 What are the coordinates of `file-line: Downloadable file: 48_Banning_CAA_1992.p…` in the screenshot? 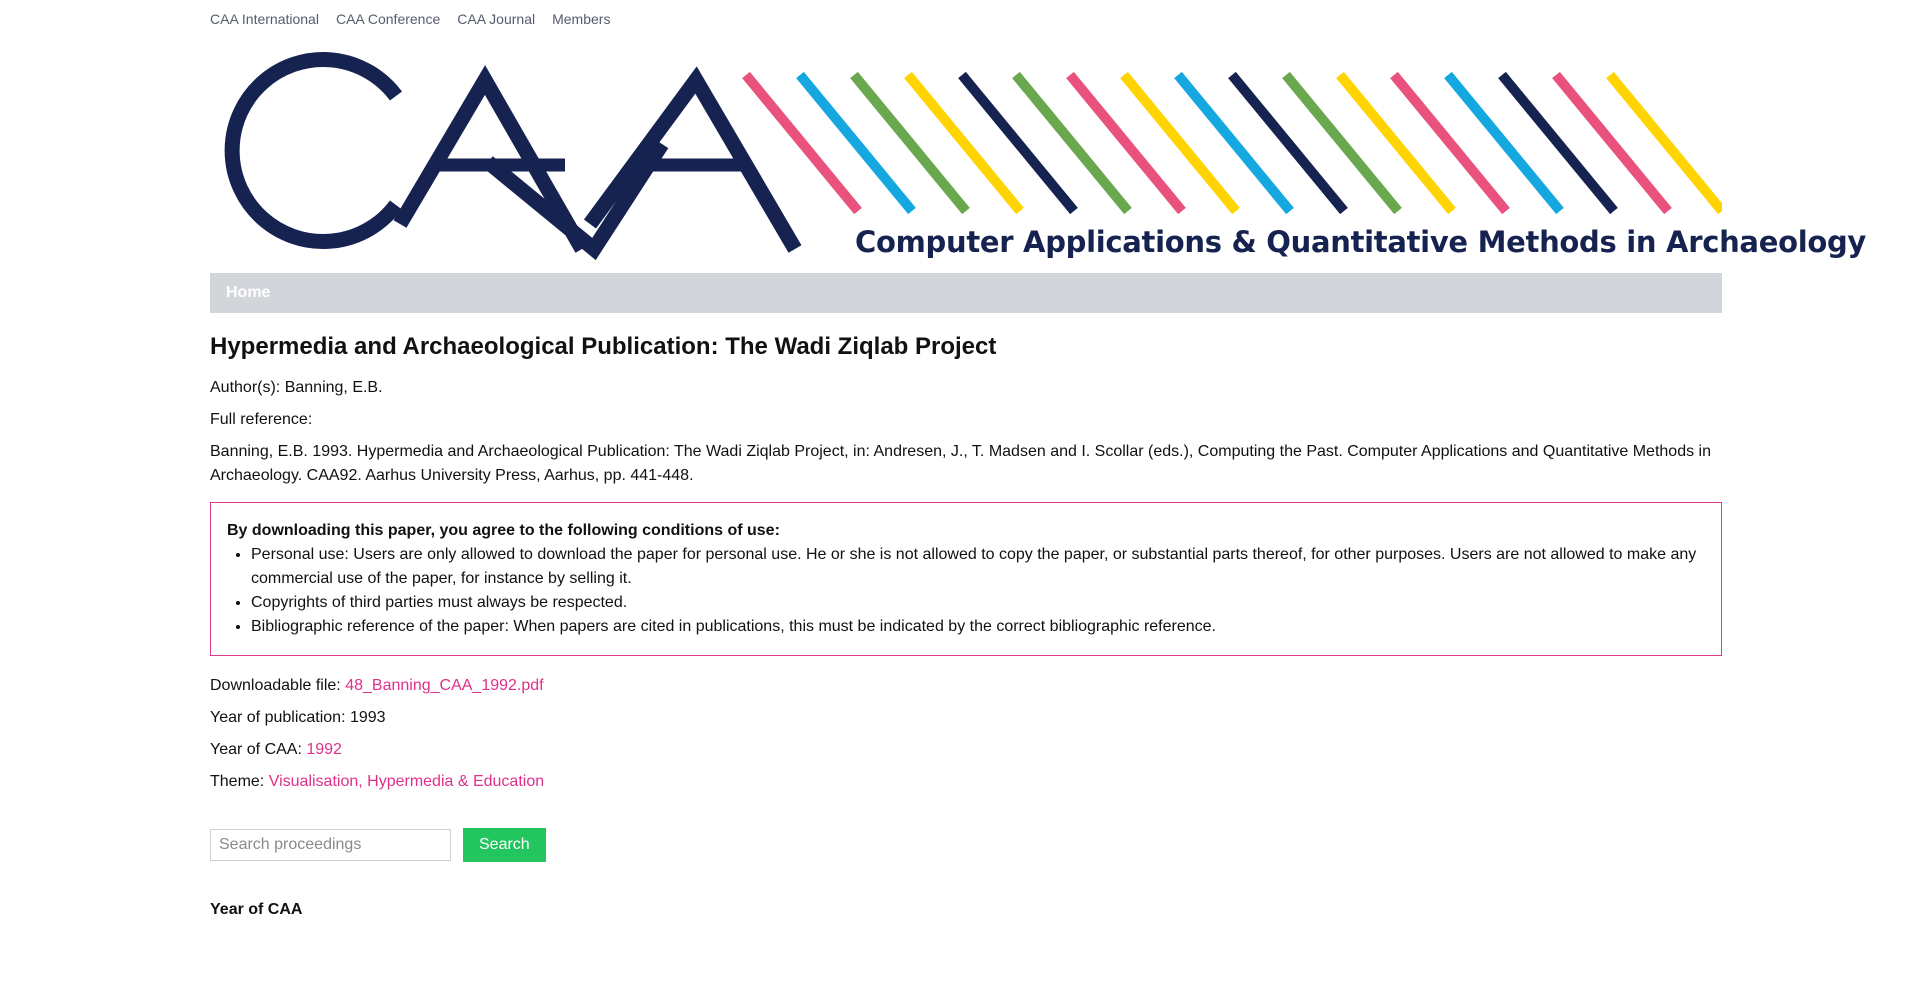 It's located at (966, 686).